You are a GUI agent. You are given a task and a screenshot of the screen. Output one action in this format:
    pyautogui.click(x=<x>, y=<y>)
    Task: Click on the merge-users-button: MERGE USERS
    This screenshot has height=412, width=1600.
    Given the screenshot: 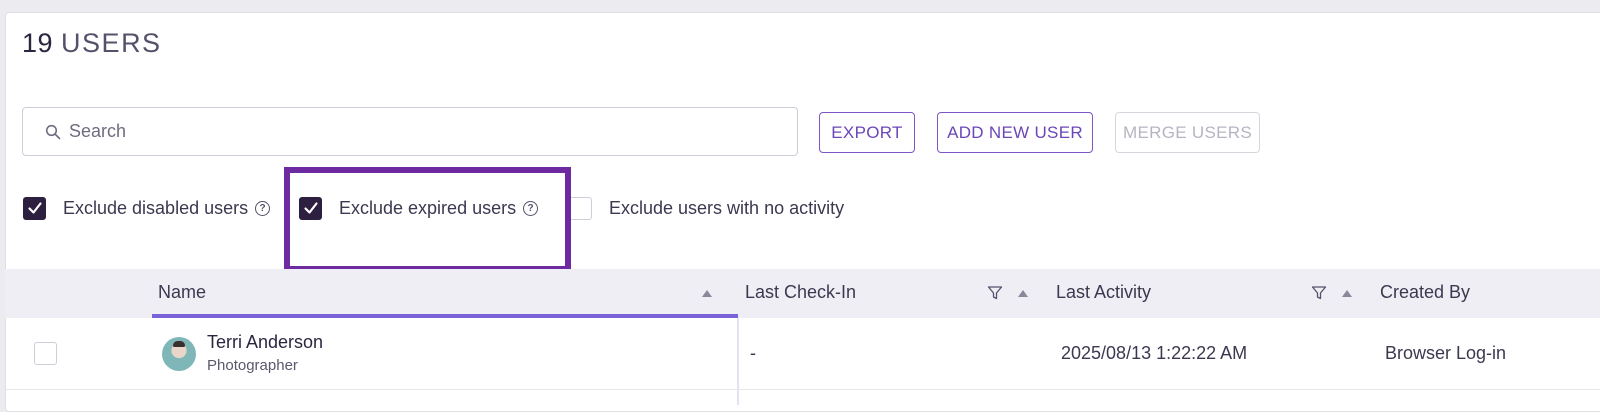 What is the action you would take?
    pyautogui.click(x=1187, y=132)
    